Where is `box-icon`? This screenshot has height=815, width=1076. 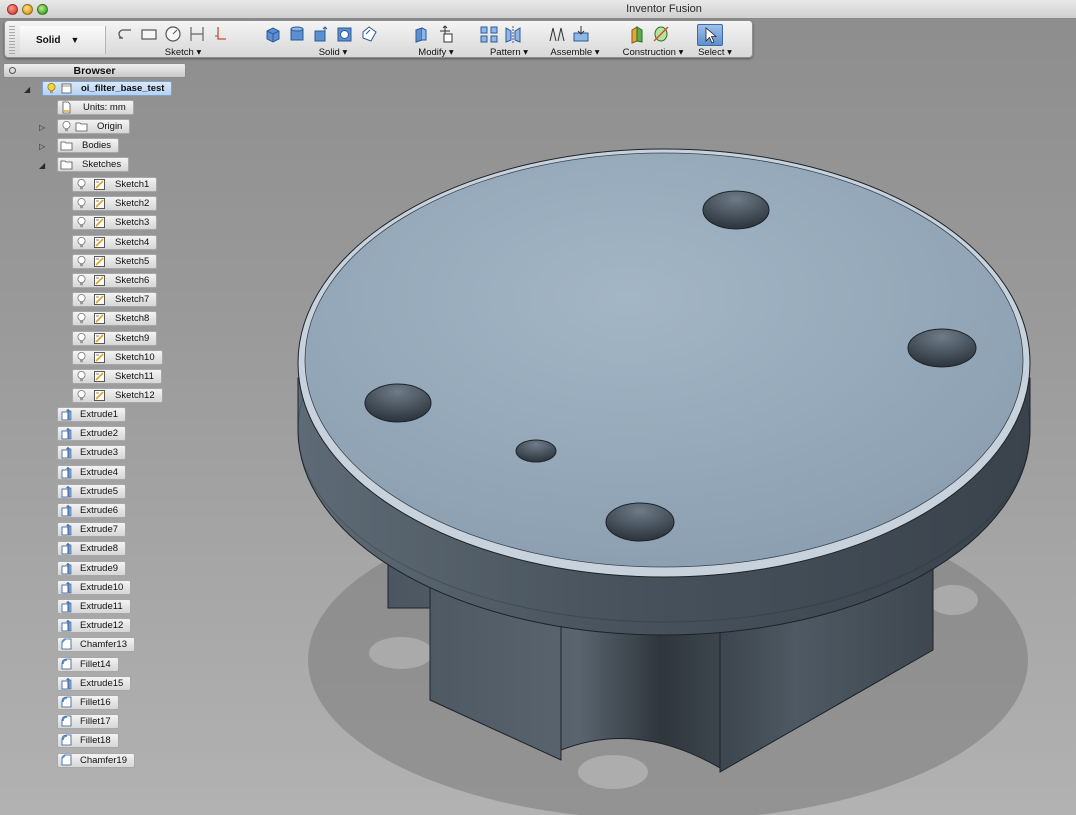
box-icon is located at coordinates (273, 34).